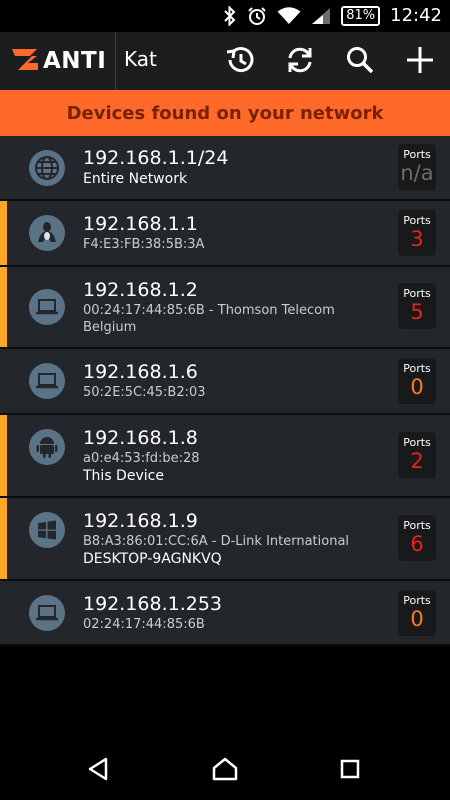 This screenshot has width=450, height=800. I want to click on search-button, so click(360, 62).